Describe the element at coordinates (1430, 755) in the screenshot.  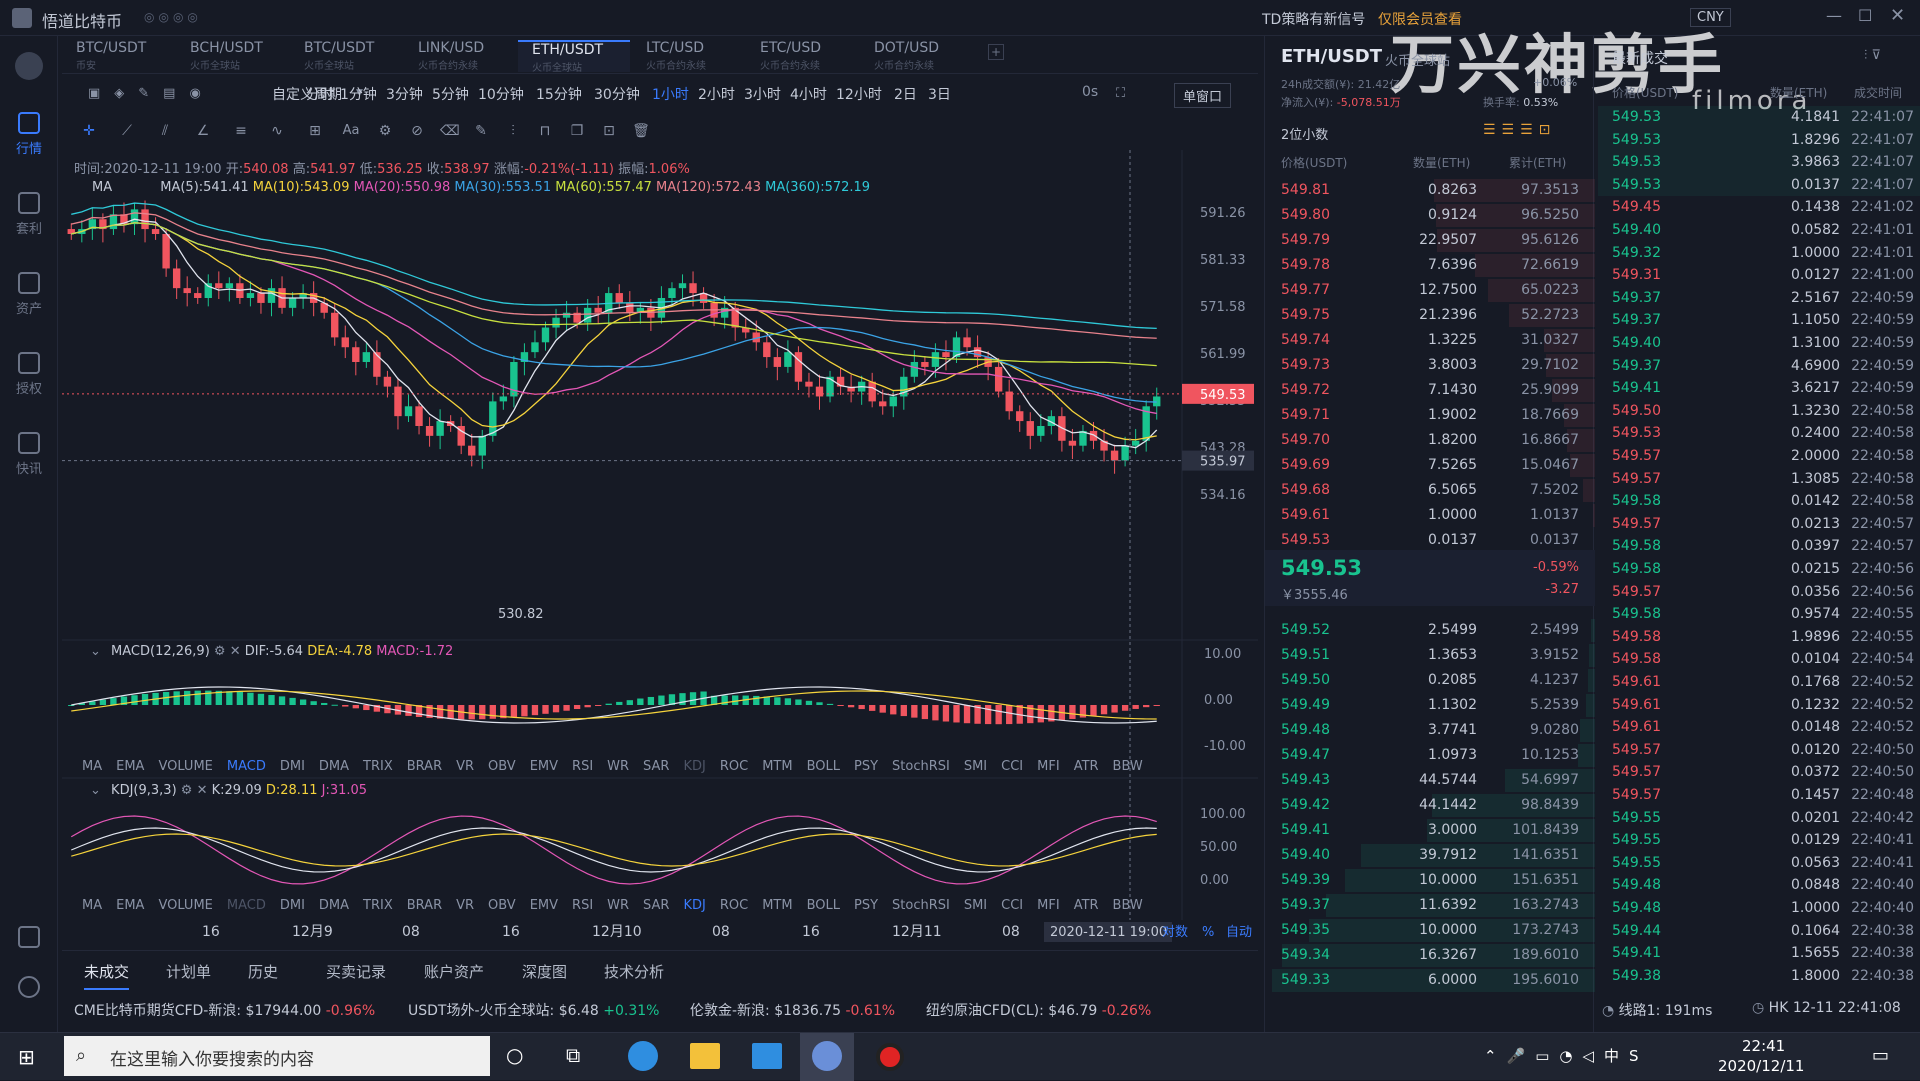
I see `bid-row: 549.471.097310.1253` at that location.